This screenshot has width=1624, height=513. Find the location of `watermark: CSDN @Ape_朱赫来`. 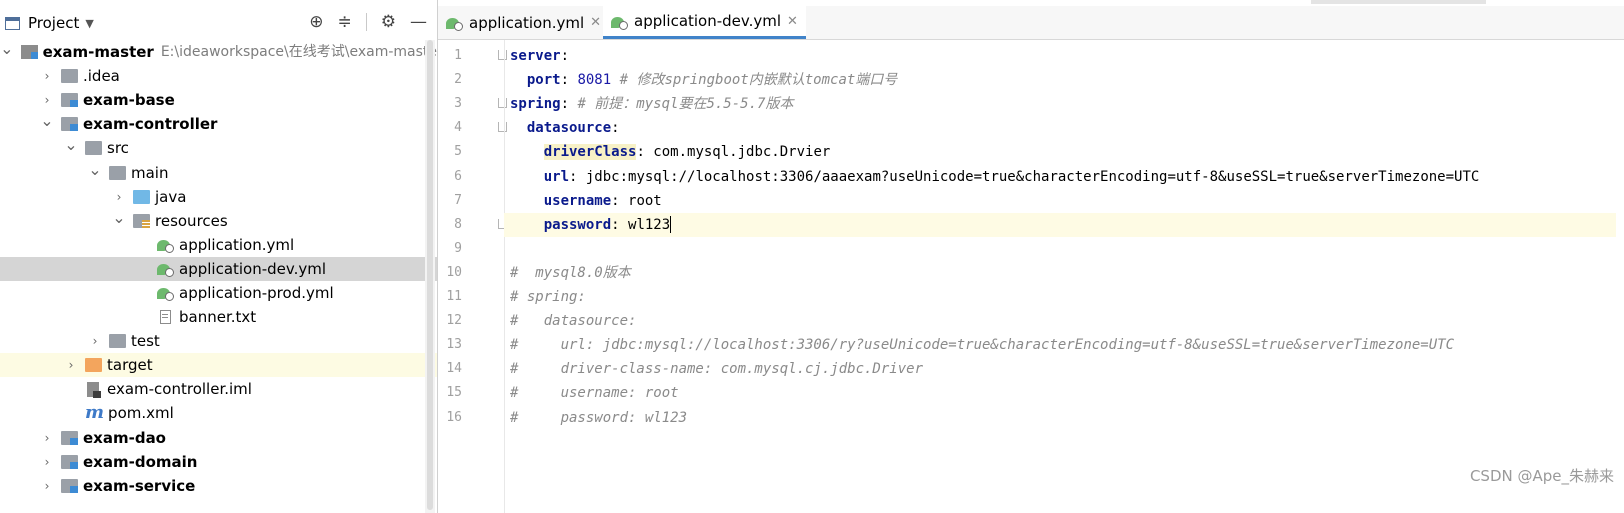

watermark: CSDN @Ape_朱赫来 is located at coordinates (1541, 476).